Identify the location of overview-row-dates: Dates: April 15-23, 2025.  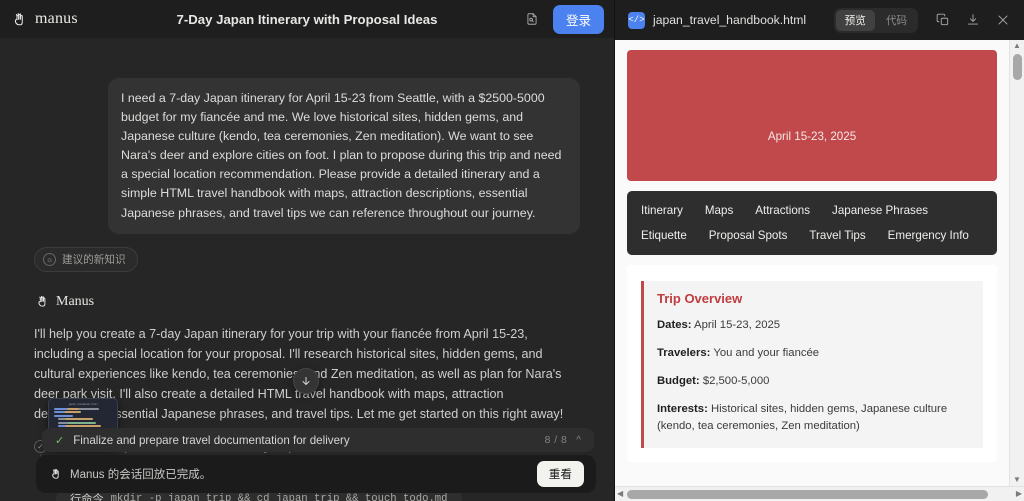
(813, 325).